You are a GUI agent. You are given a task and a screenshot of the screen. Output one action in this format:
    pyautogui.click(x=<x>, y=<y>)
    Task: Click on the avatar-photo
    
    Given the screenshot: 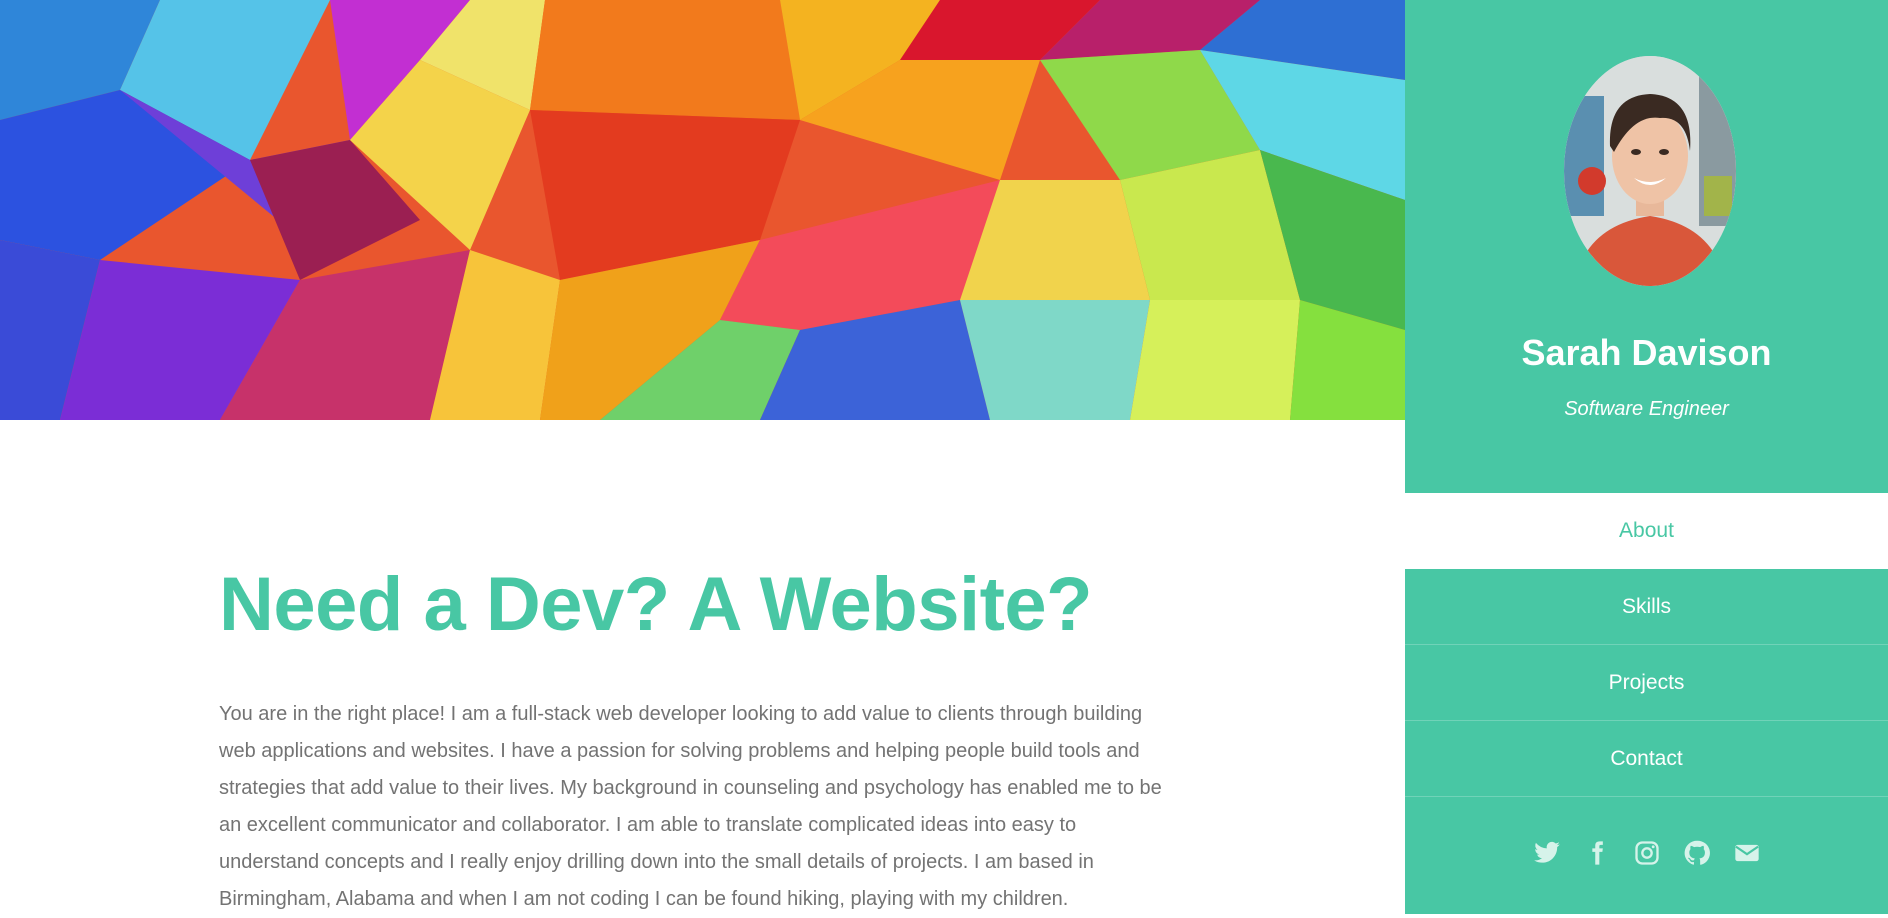 What is the action you would take?
    pyautogui.click(x=1650, y=171)
    